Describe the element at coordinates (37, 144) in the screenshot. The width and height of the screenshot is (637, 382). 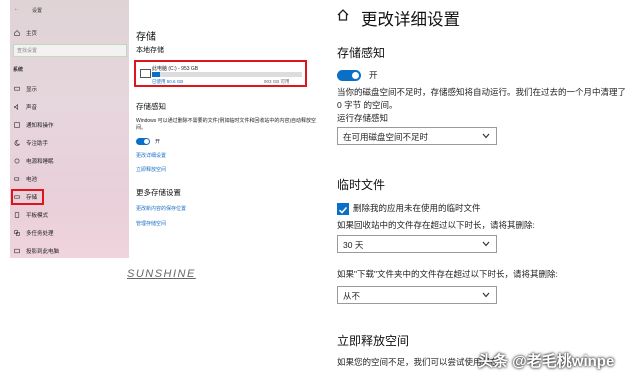
I see `nav-label: 专注助手` at that location.